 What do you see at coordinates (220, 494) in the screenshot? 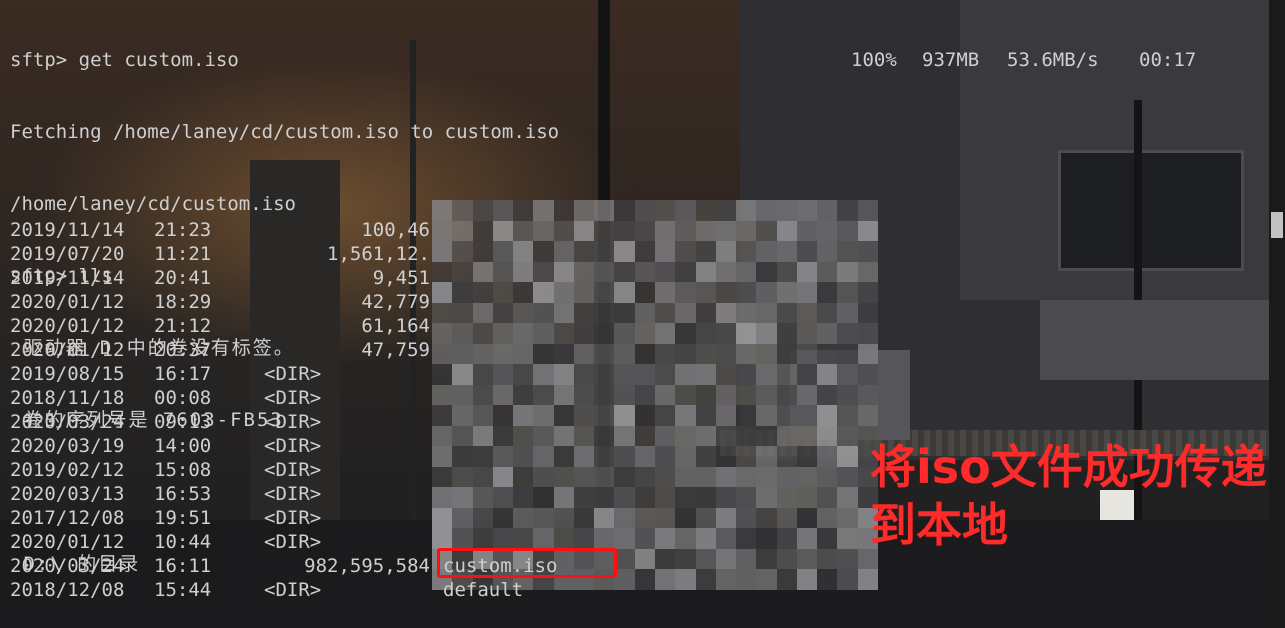
I see `list-item: 2020/03/13 16:53 <DIR>` at bounding box center [220, 494].